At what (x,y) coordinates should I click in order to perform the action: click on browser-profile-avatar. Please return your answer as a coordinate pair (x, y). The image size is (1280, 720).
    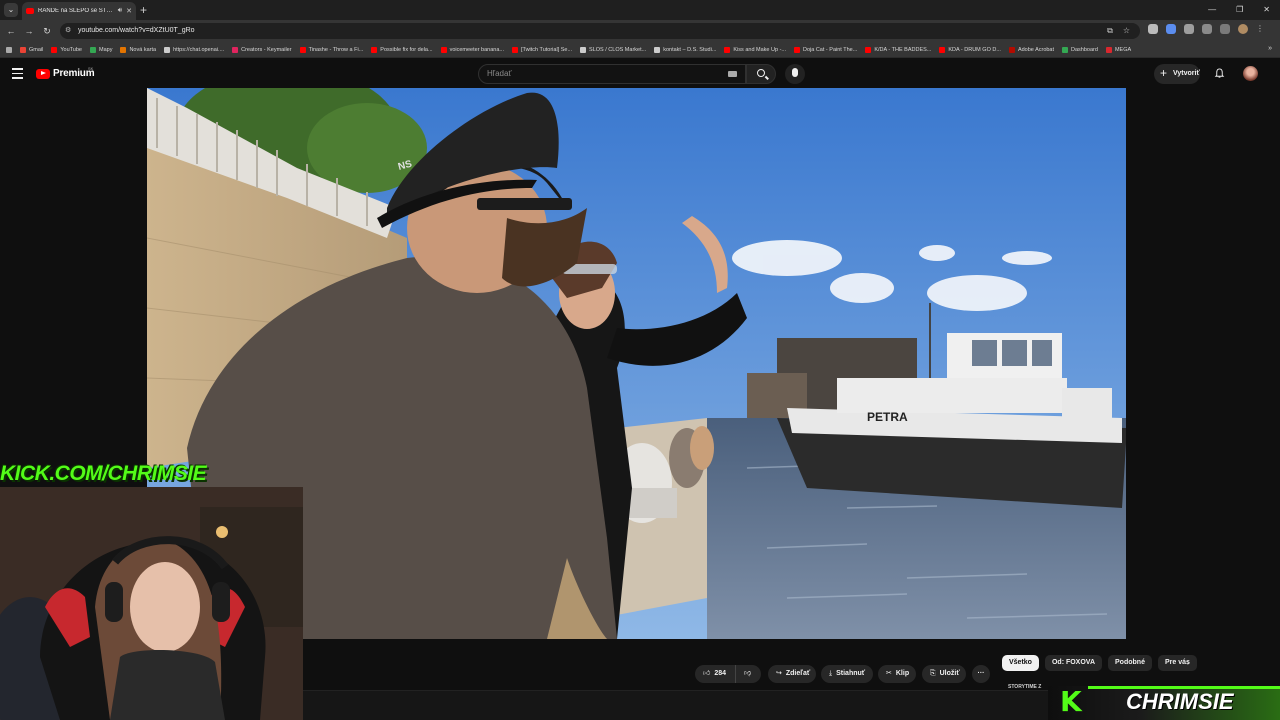
    Looking at the image, I should click on (1243, 29).